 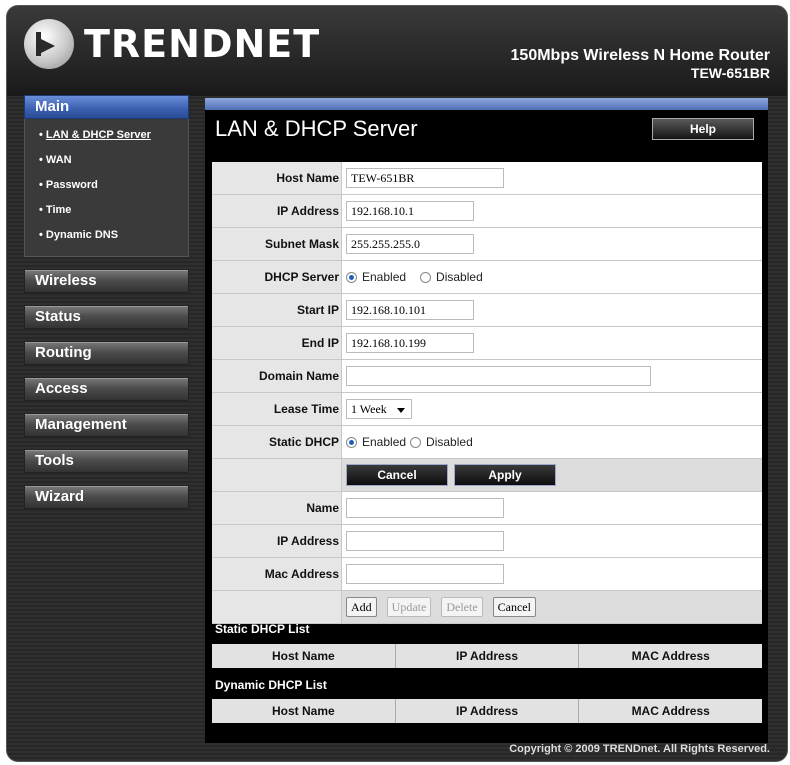 I want to click on dhcp-server-enabled-radio: Enabled, so click(x=376, y=277).